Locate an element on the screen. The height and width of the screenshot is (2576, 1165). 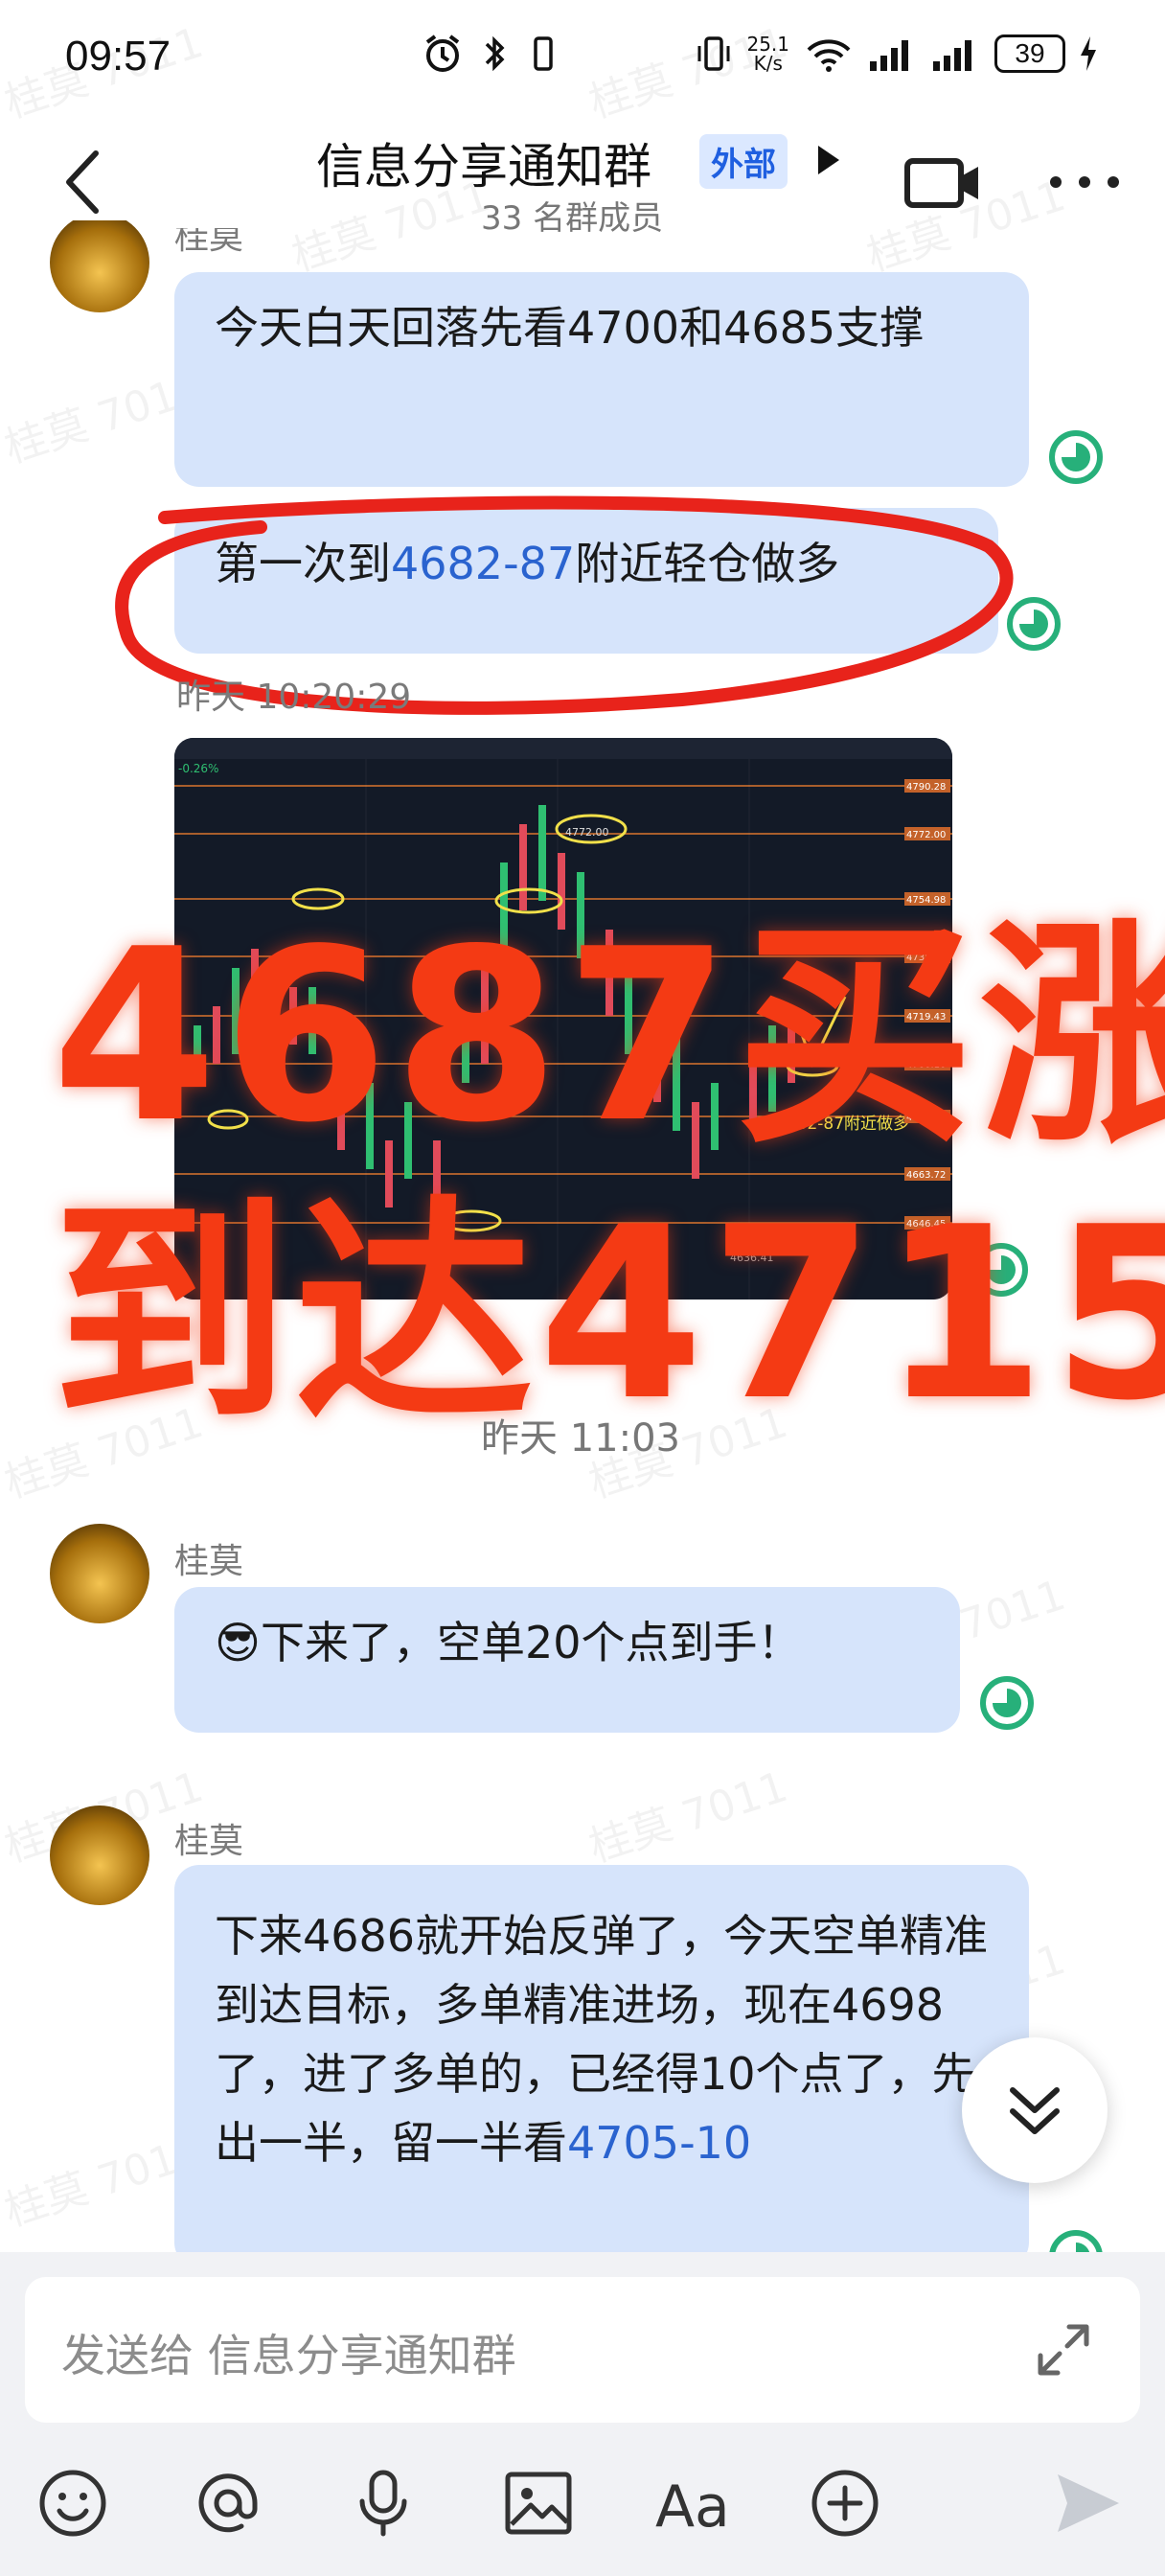
status-icons-left is located at coordinates (491, 54).